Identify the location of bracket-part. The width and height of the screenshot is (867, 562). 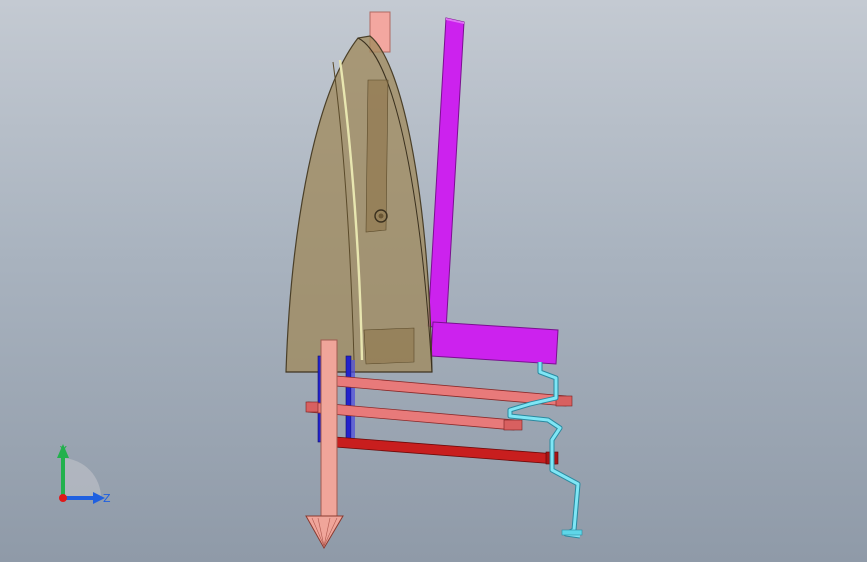
(493, 191).